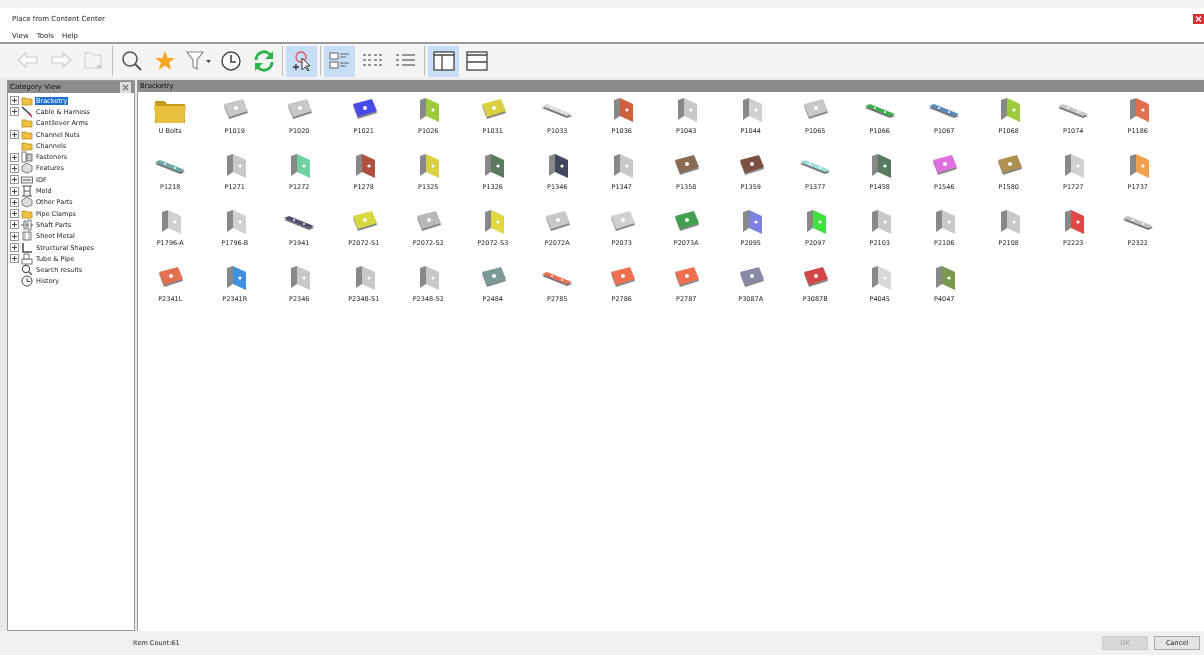  What do you see at coordinates (27, 270) in the screenshot?
I see `search-icon` at bounding box center [27, 270].